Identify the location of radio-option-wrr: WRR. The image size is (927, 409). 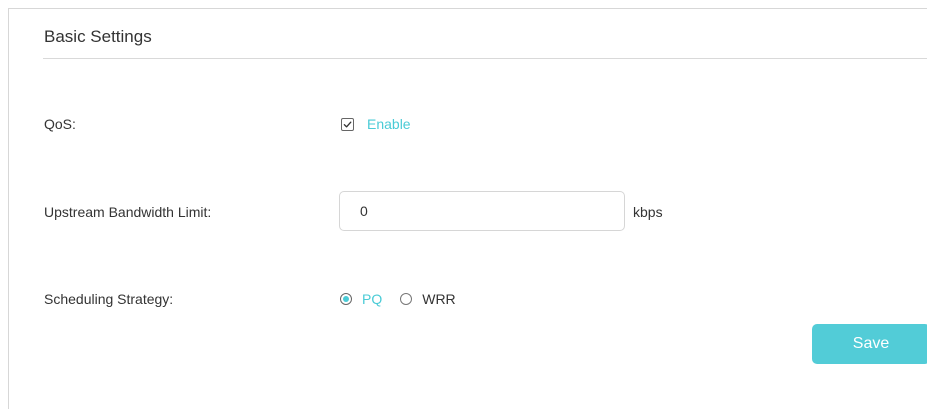
(428, 299).